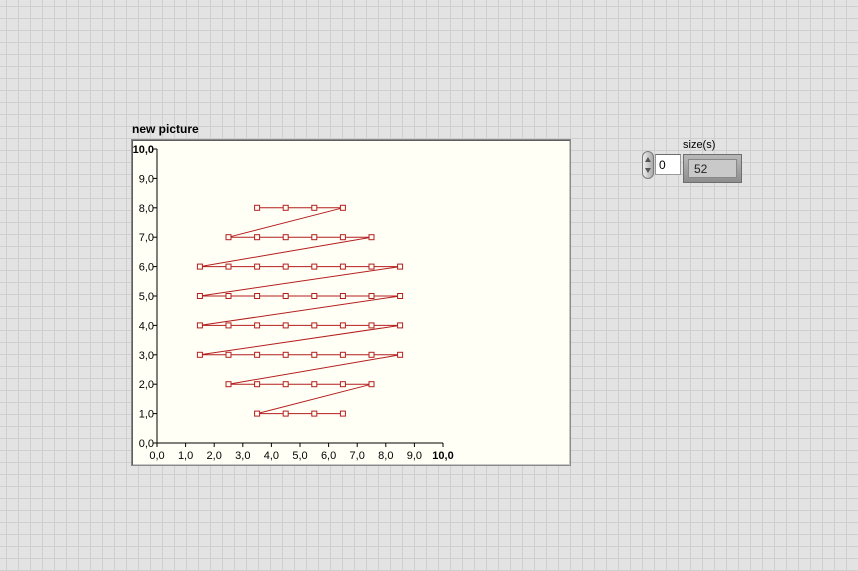 Image resolution: width=858 pixels, height=571 pixels. What do you see at coordinates (242, 456) in the screenshot?
I see `x-tick-label: 3,0` at bounding box center [242, 456].